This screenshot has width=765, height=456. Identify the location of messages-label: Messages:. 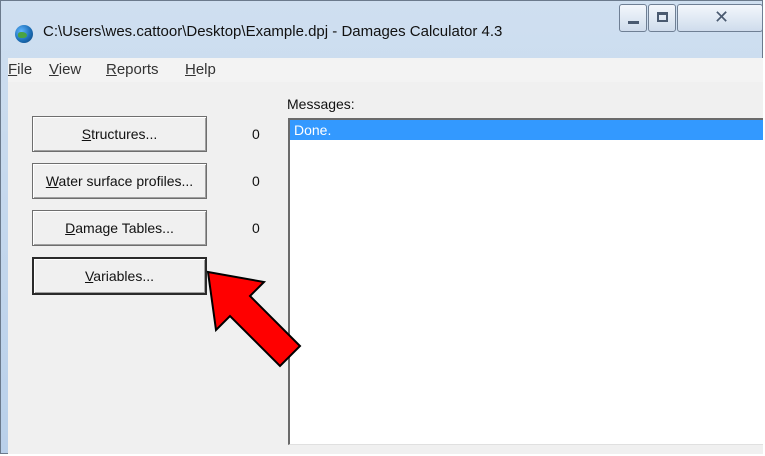
(321, 104).